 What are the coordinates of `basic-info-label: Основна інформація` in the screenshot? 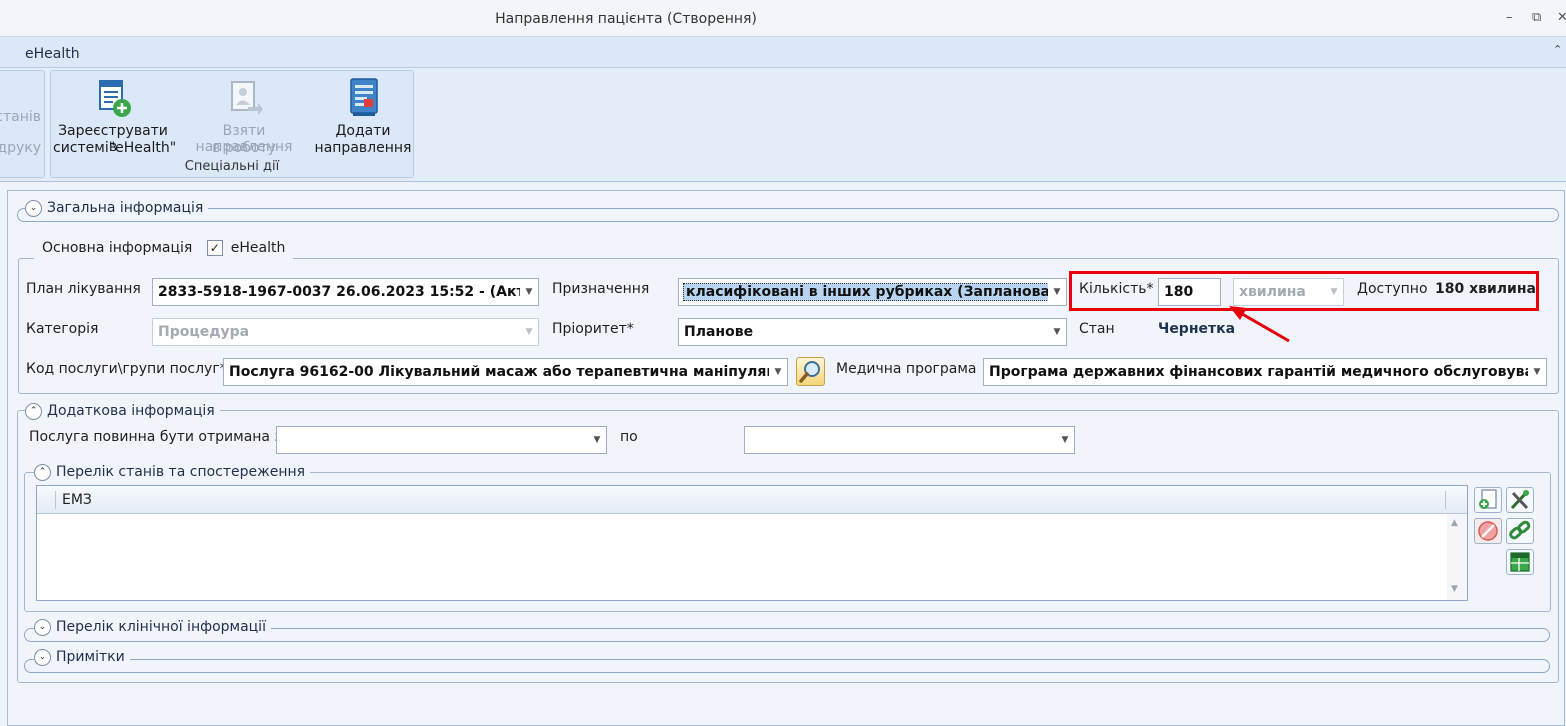 It's located at (117, 248).